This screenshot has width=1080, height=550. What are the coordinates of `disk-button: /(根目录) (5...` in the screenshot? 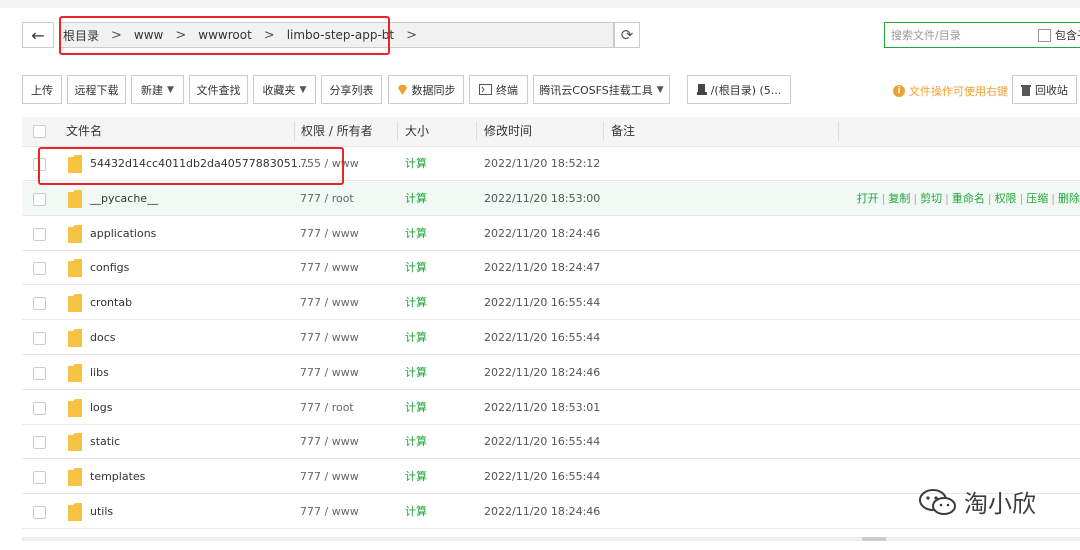 It's located at (739, 89).